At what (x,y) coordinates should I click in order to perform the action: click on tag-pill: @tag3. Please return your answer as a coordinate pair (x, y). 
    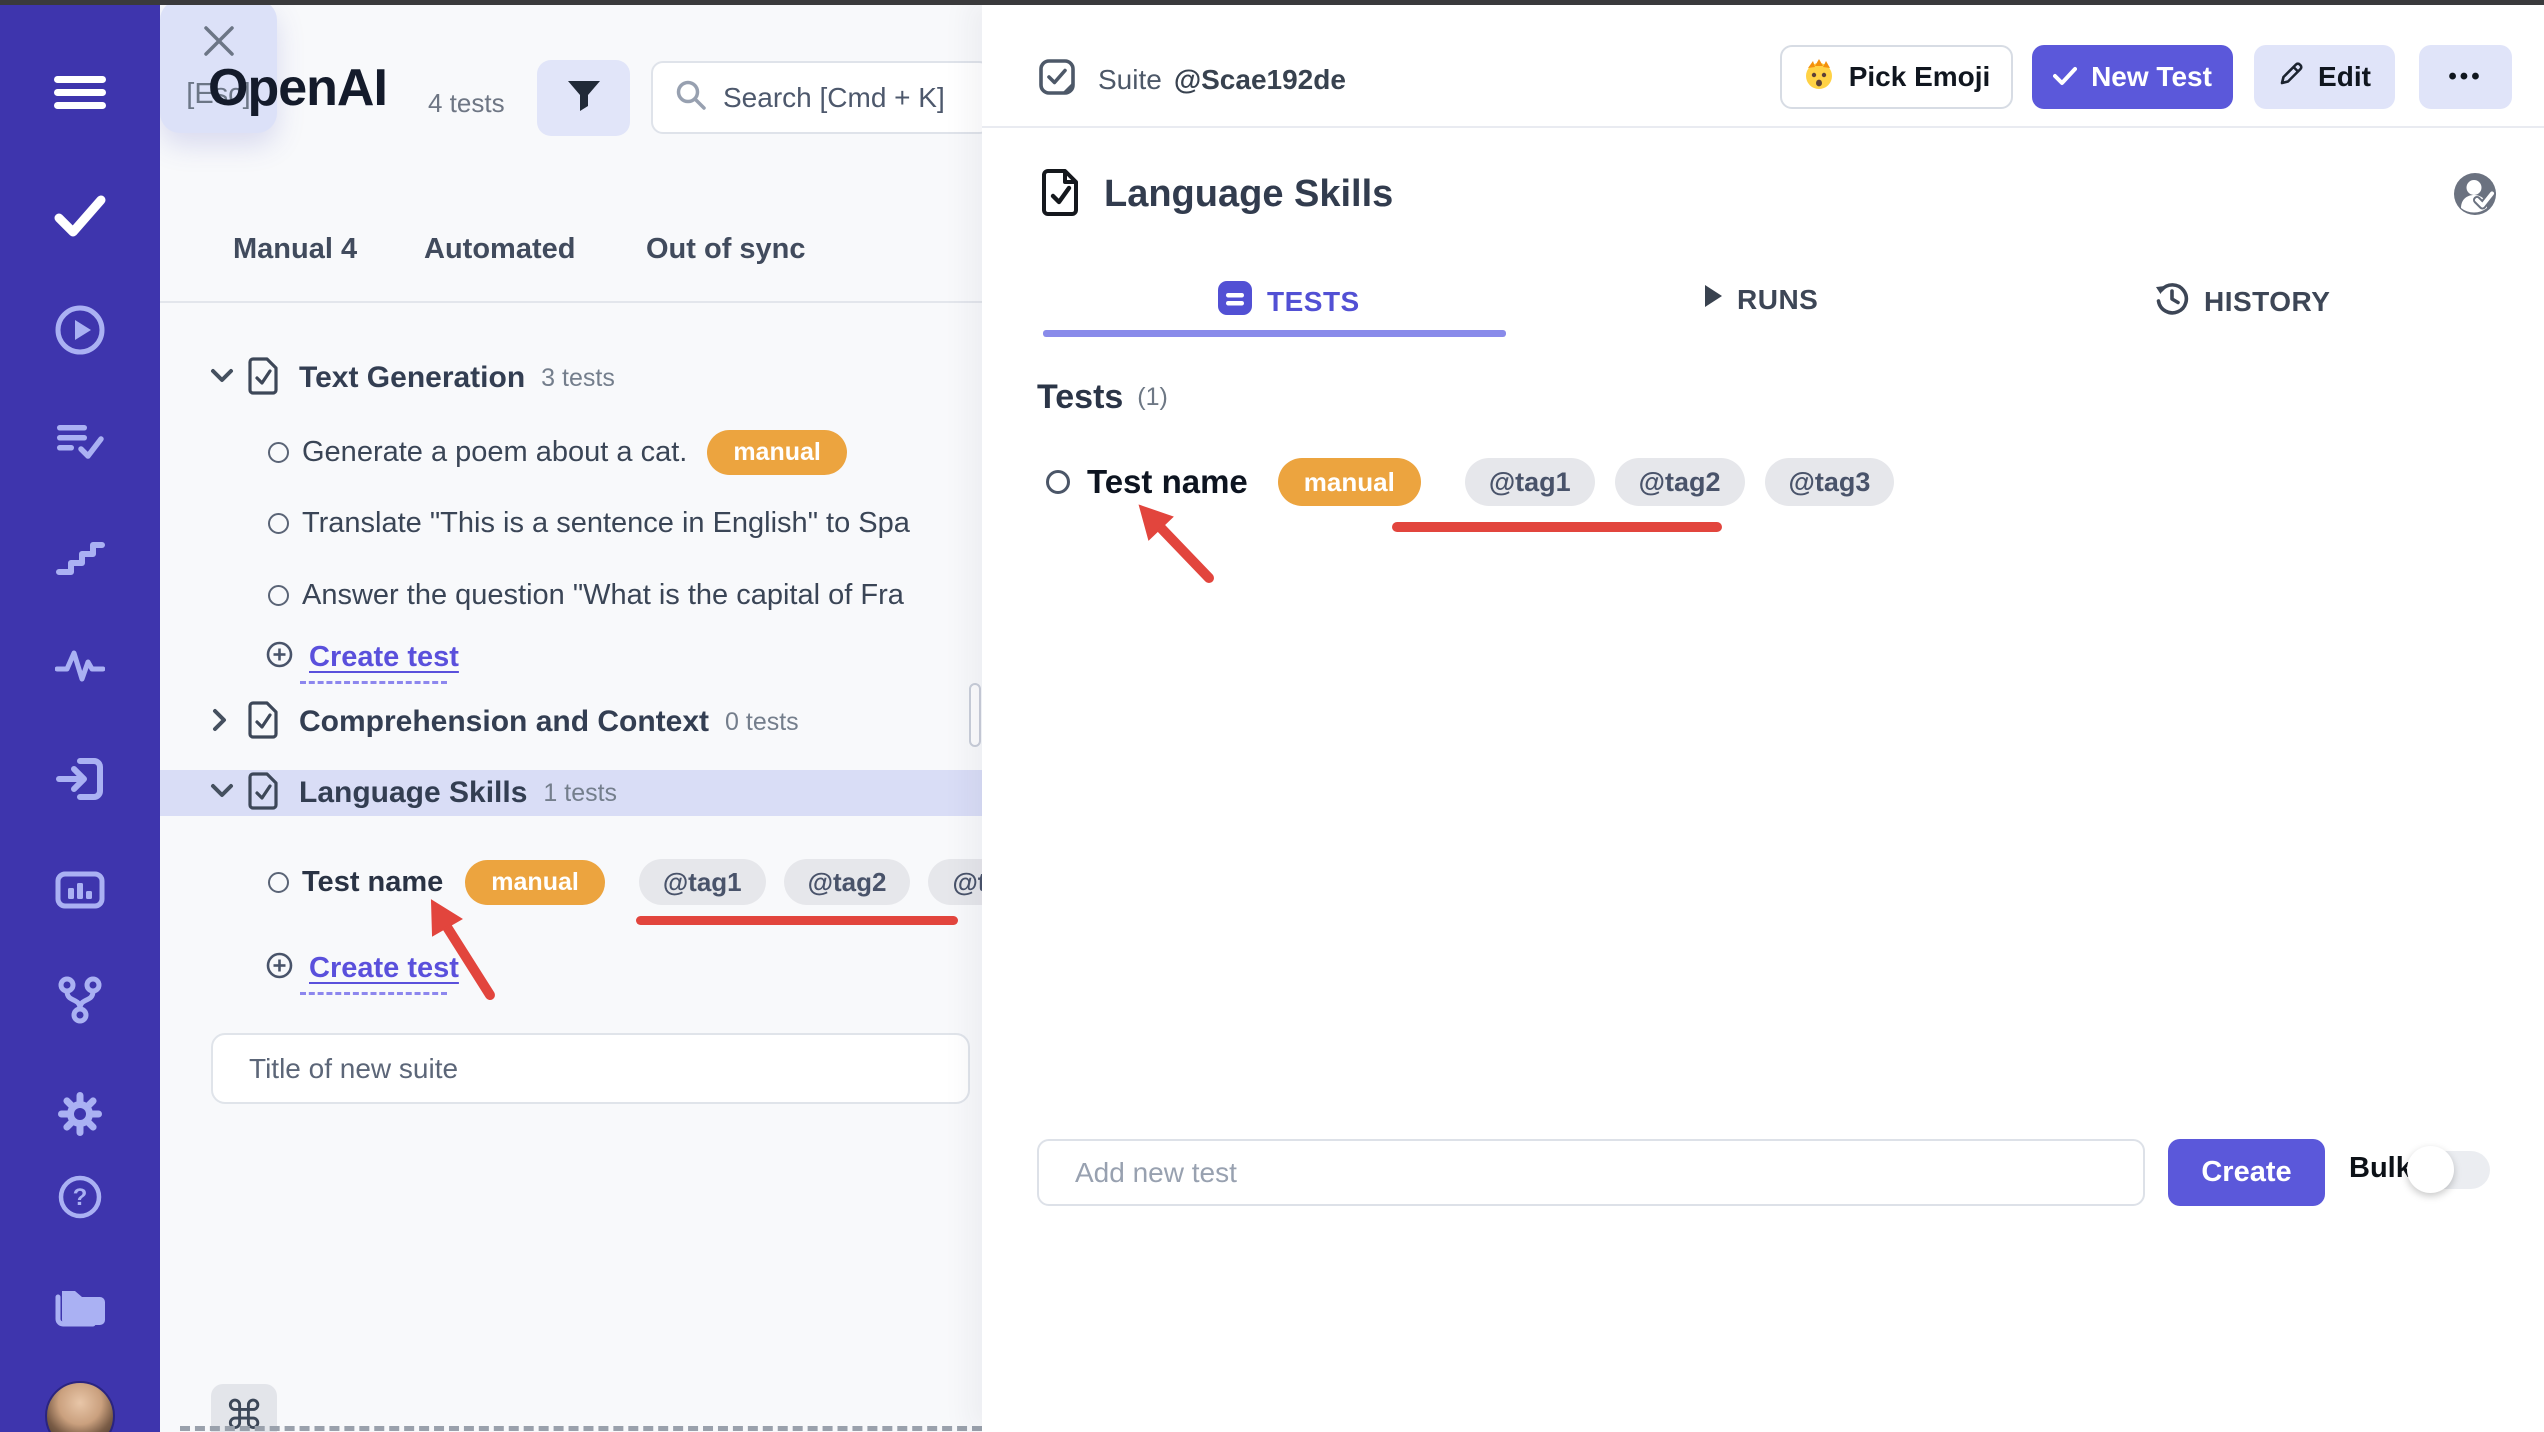
    Looking at the image, I should click on (1829, 482).